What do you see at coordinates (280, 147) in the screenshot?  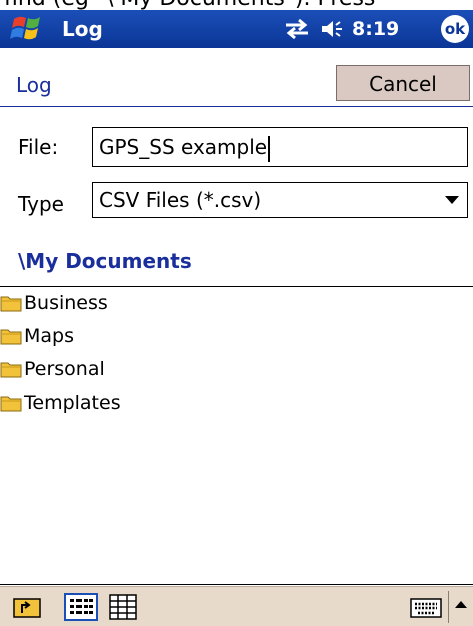 I see `file-name-input: GPS_SS example` at bounding box center [280, 147].